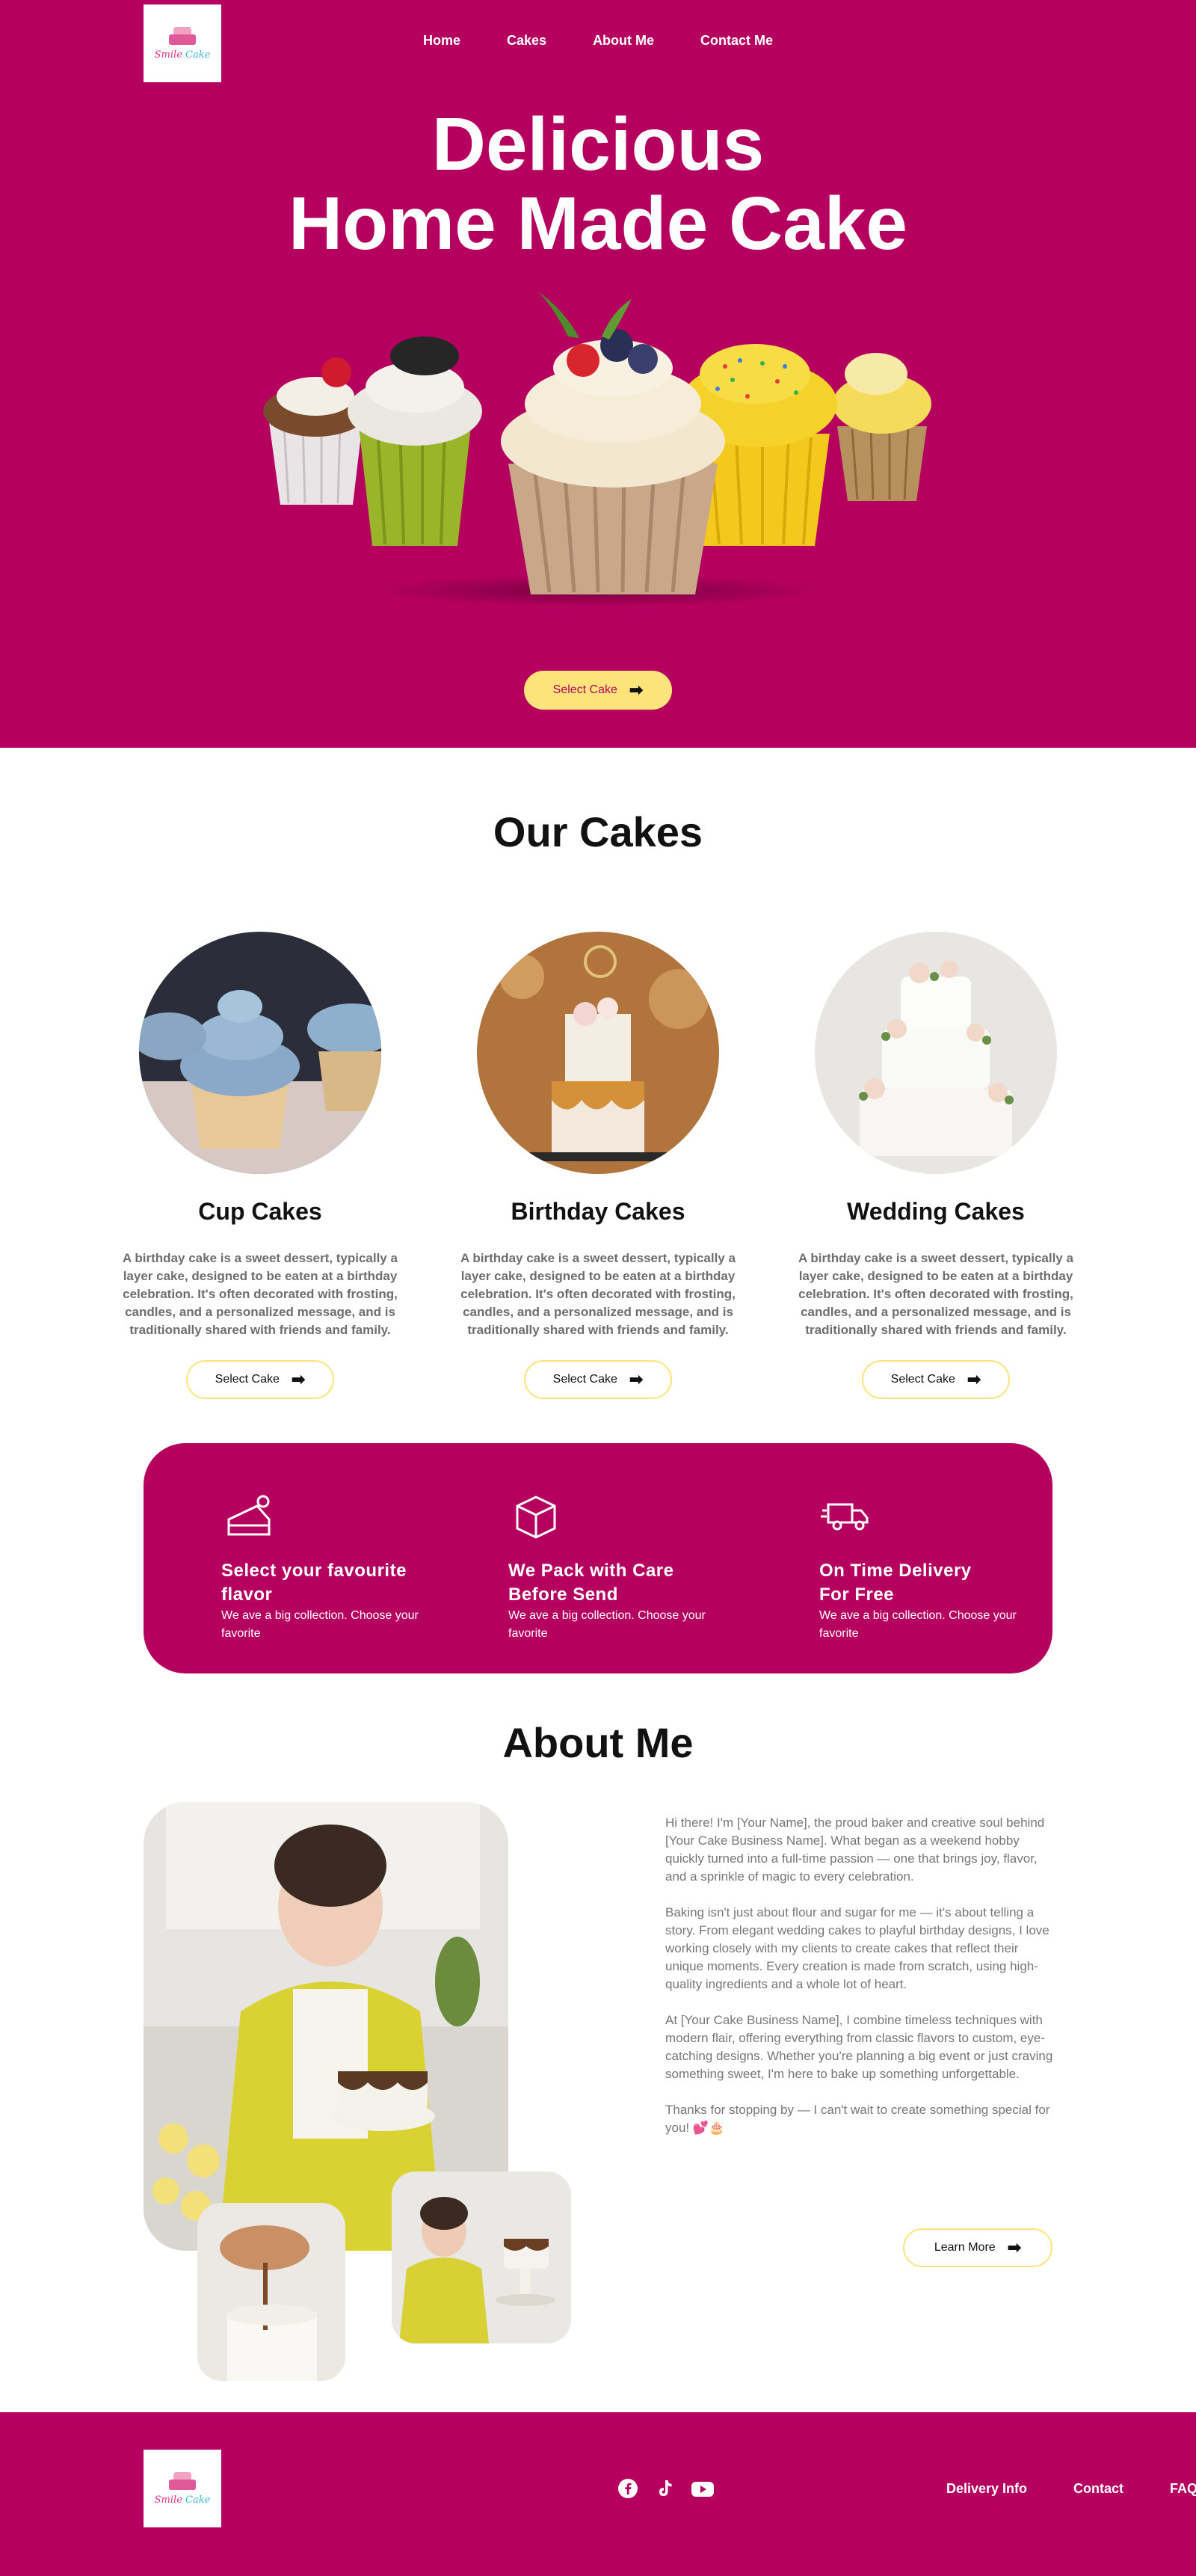  Describe the element at coordinates (987, 2489) in the screenshot. I see `footer-delivery-info: Delivery Info` at that location.